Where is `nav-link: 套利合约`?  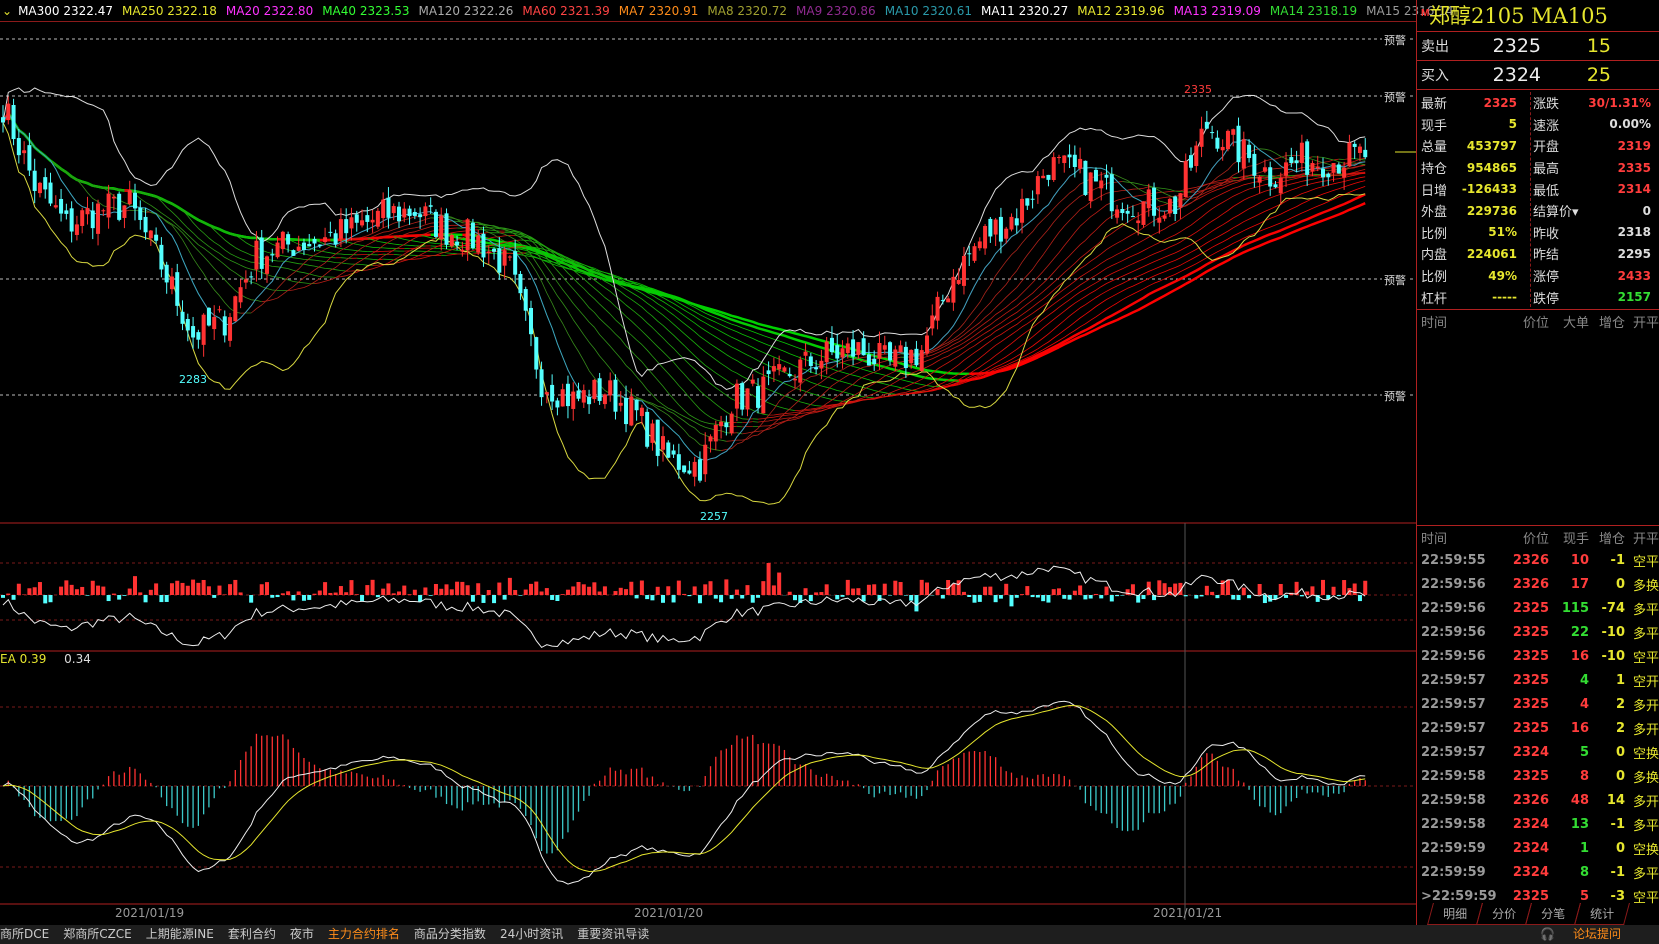
nav-link: 套利合约 is located at coordinates (252, 934).